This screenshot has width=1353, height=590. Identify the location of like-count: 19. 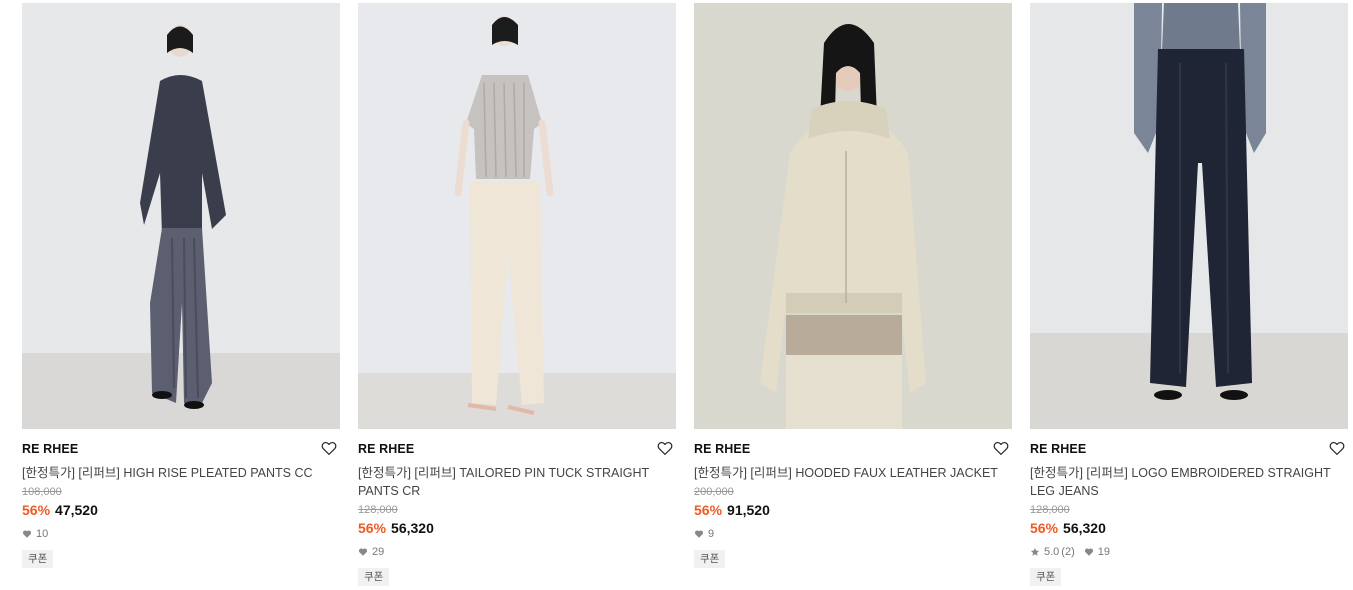
(1097, 552).